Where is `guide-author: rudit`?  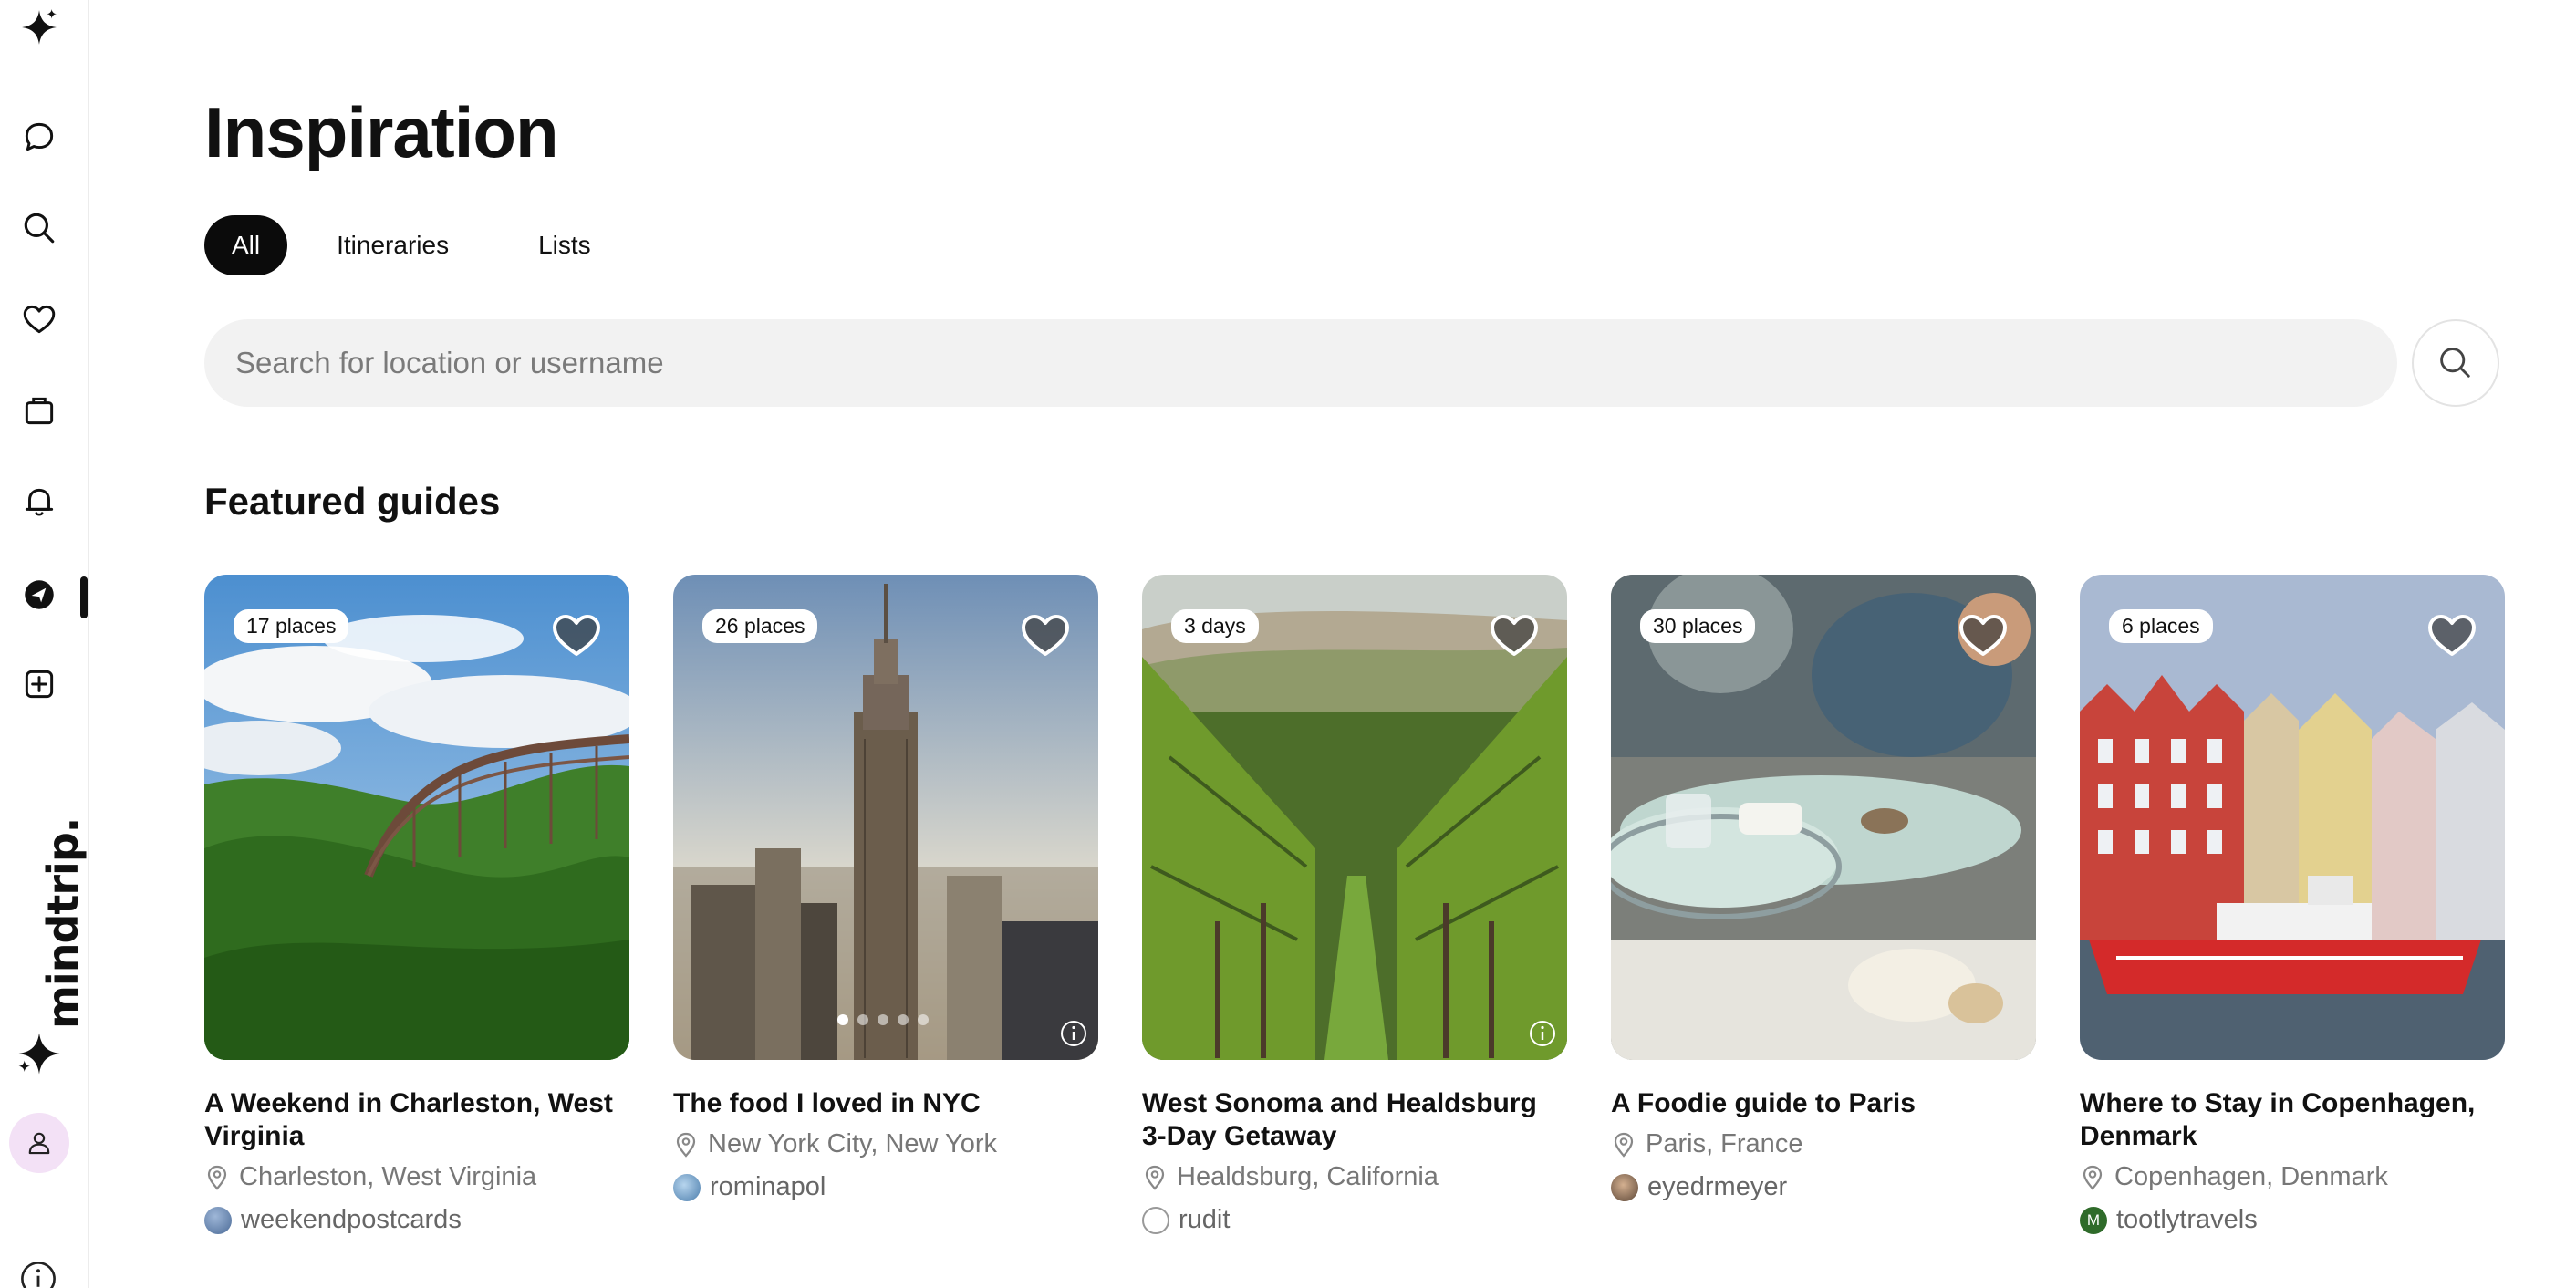 guide-author: rudit is located at coordinates (1354, 1220).